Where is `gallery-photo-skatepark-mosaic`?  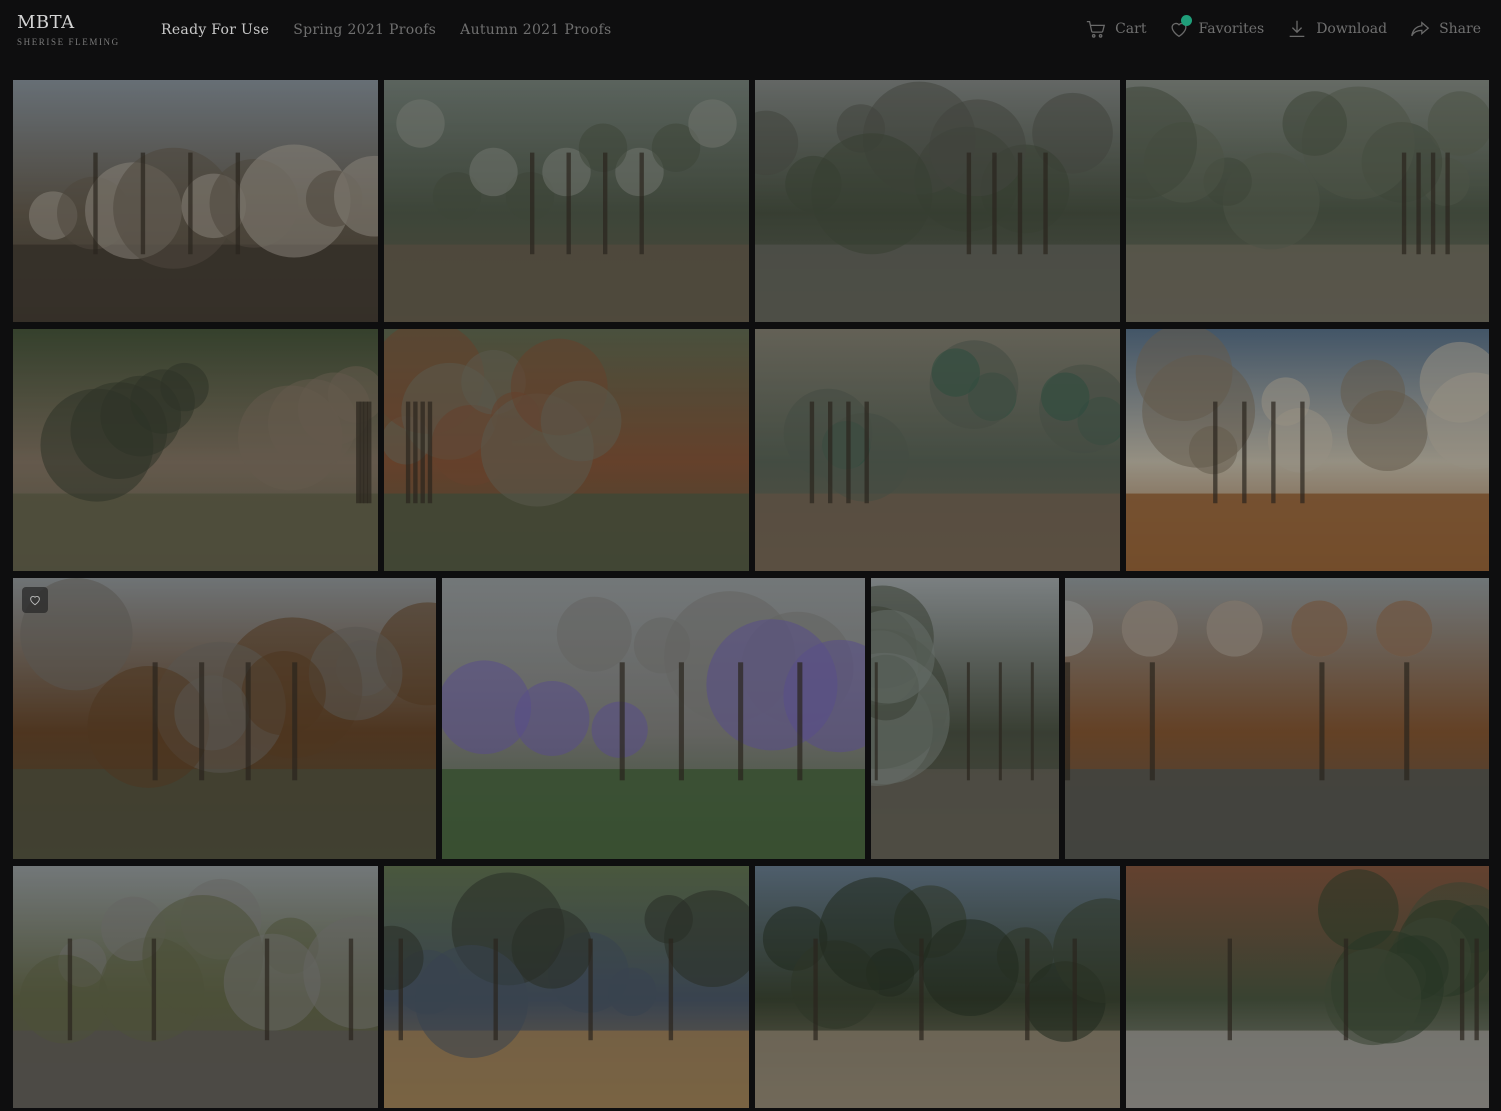 gallery-photo-skatepark-mosaic is located at coordinates (653, 718).